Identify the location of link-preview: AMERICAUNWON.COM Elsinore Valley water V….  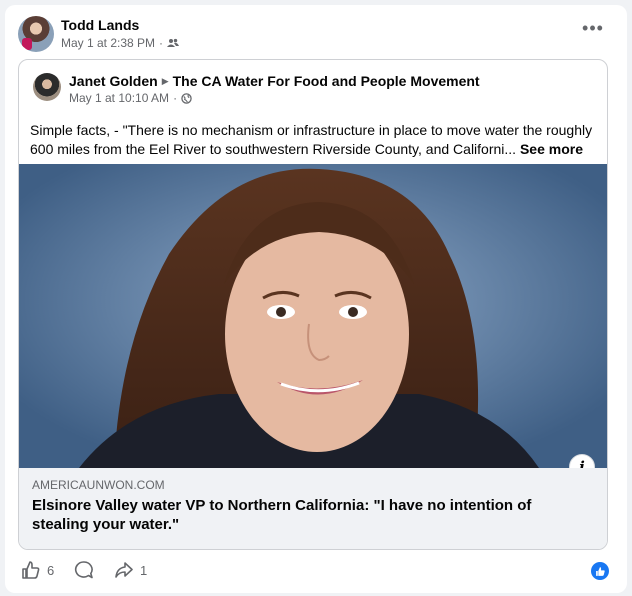
(313, 508).